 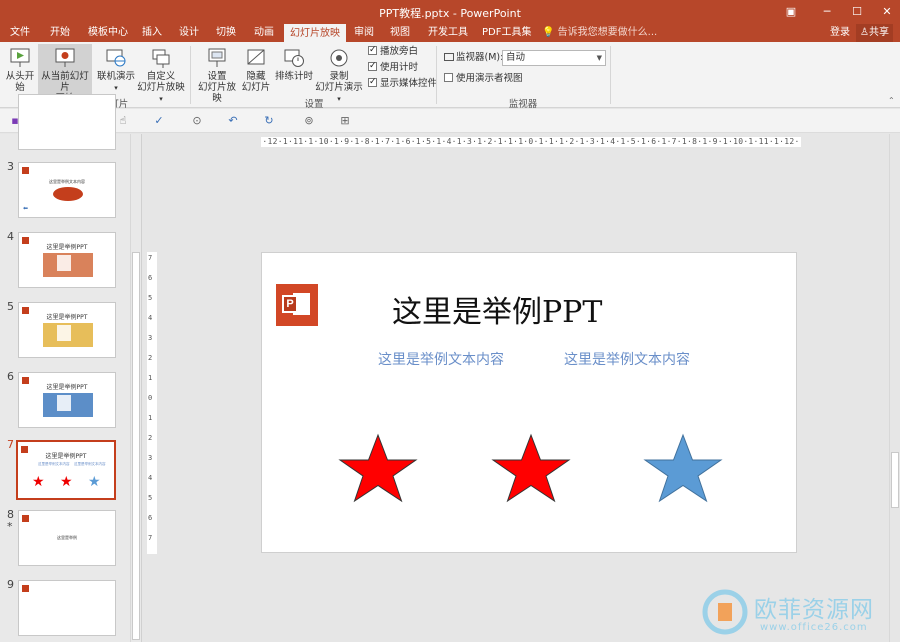 What do you see at coordinates (116, 58) in the screenshot?
I see `online-present-icon` at bounding box center [116, 58].